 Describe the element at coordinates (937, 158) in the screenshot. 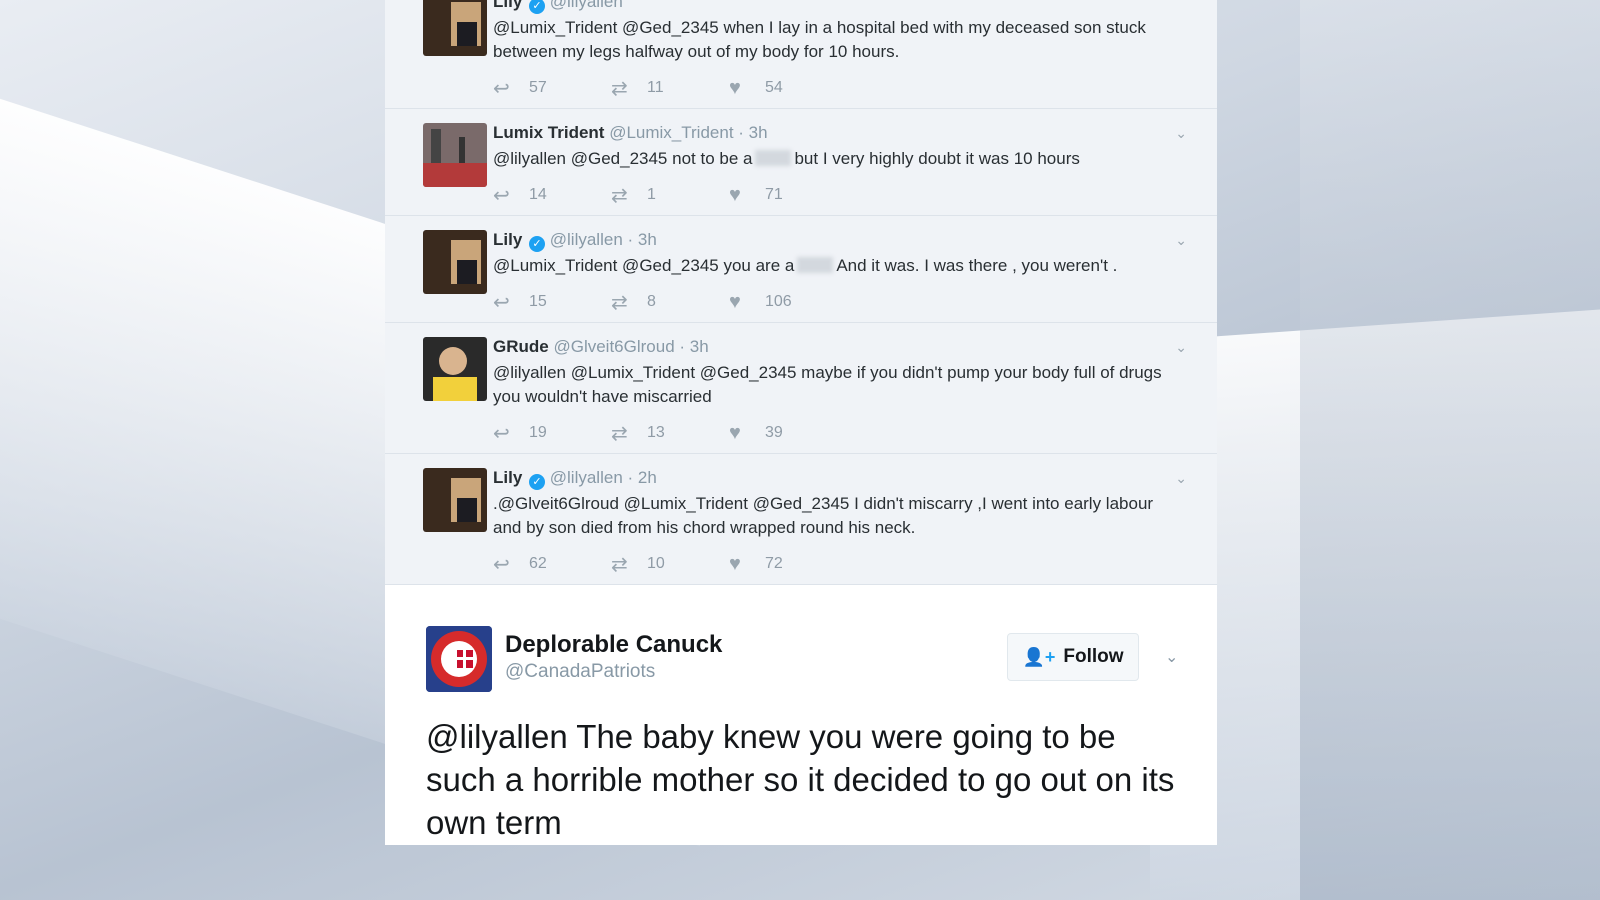

I see `tweet-text-part: but I very highly doubt it was 10 hours` at that location.